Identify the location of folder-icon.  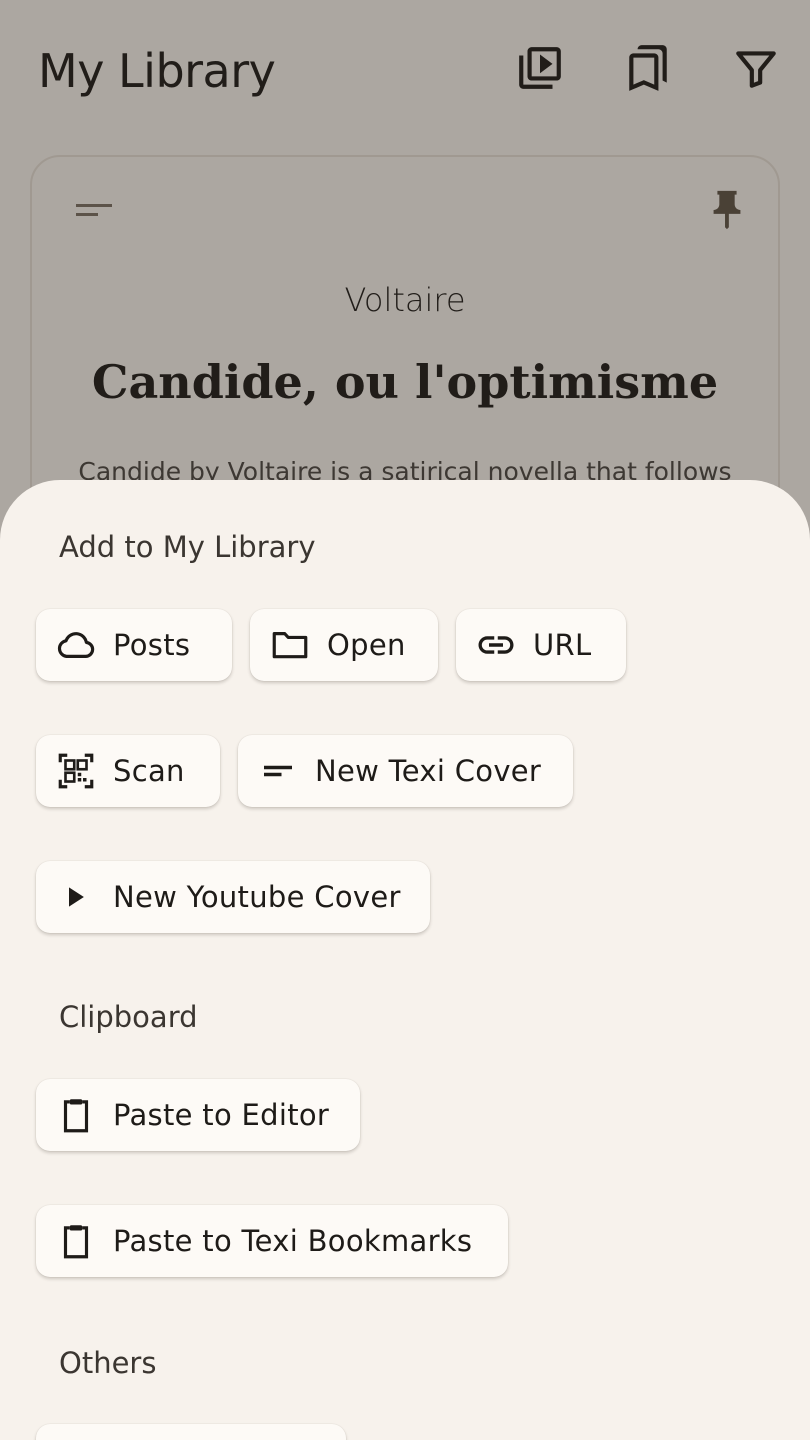
(290, 645).